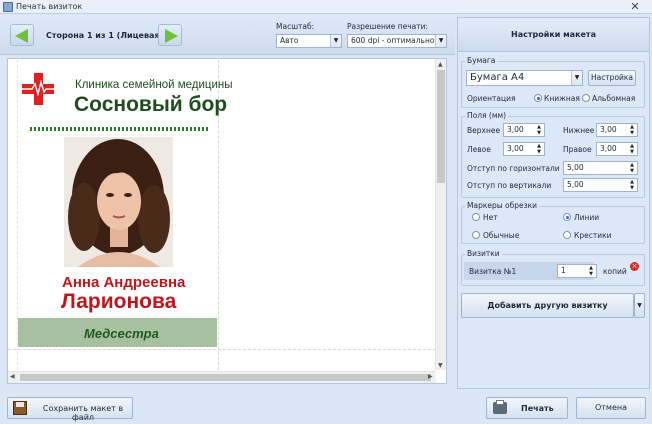 The width and height of the screenshot is (652, 424). I want to click on title-bar, so click(326, 7).